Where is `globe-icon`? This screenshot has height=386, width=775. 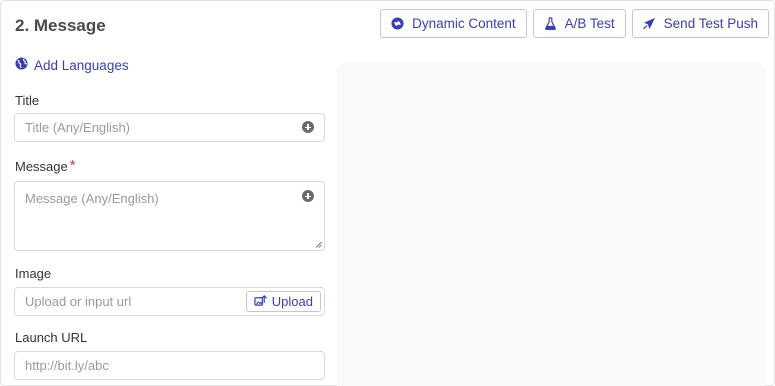 globe-icon is located at coordinates (21, 65).